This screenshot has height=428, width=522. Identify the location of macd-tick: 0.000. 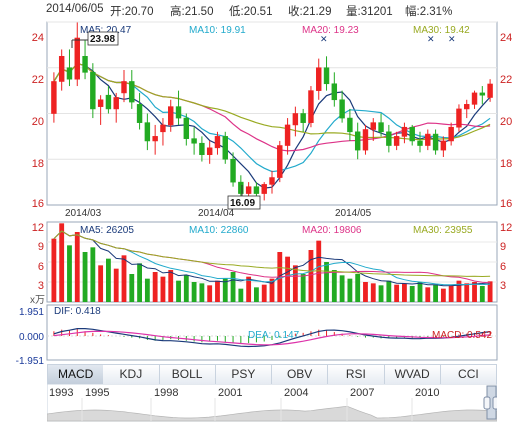
(31, 337).